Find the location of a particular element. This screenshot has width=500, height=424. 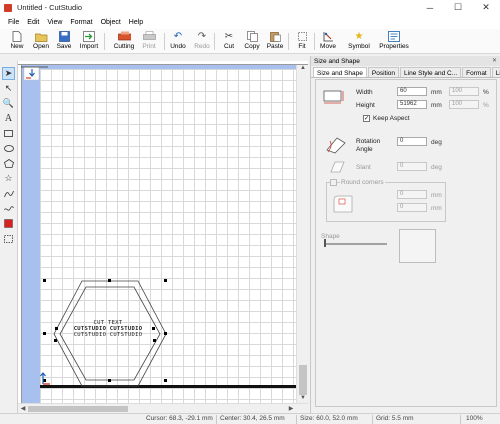

copy-icon is located at coordinates (252, 36).